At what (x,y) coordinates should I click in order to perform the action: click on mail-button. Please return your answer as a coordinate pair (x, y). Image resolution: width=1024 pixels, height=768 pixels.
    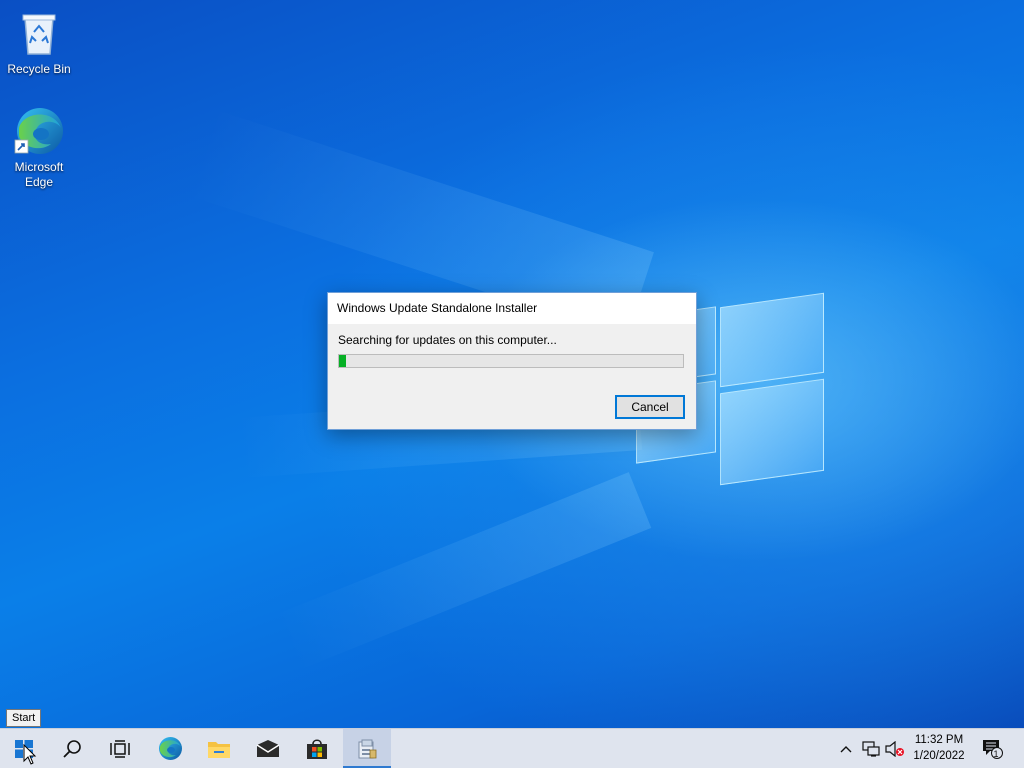
    Looking at the image, I should click on (268, 748).